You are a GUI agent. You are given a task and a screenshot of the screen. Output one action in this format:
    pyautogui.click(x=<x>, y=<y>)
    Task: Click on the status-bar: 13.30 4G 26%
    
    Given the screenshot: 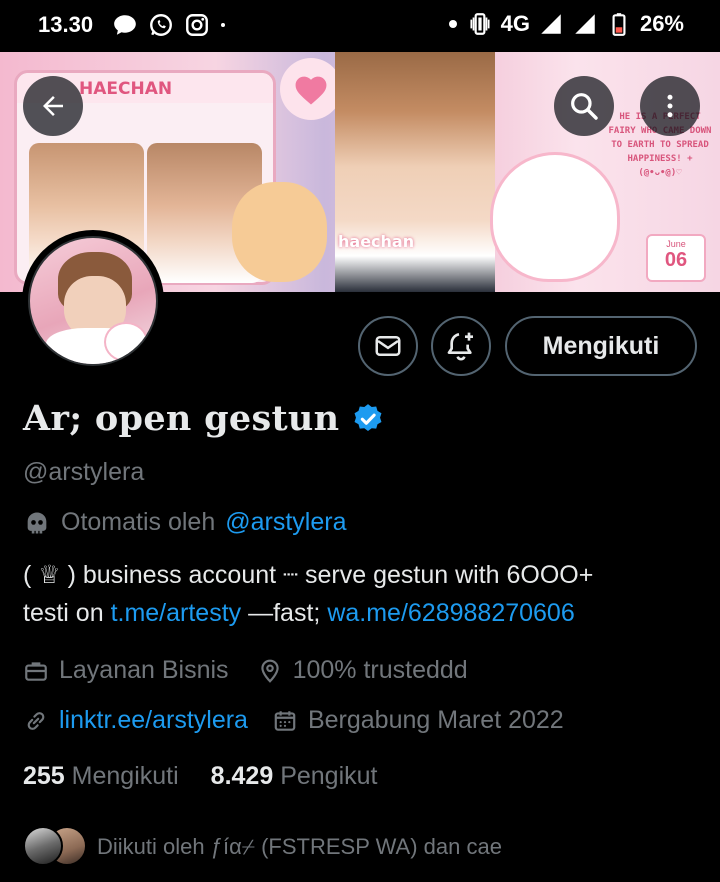 What is the action you would take?
    pyautogui.click(x=360, y=26)
    